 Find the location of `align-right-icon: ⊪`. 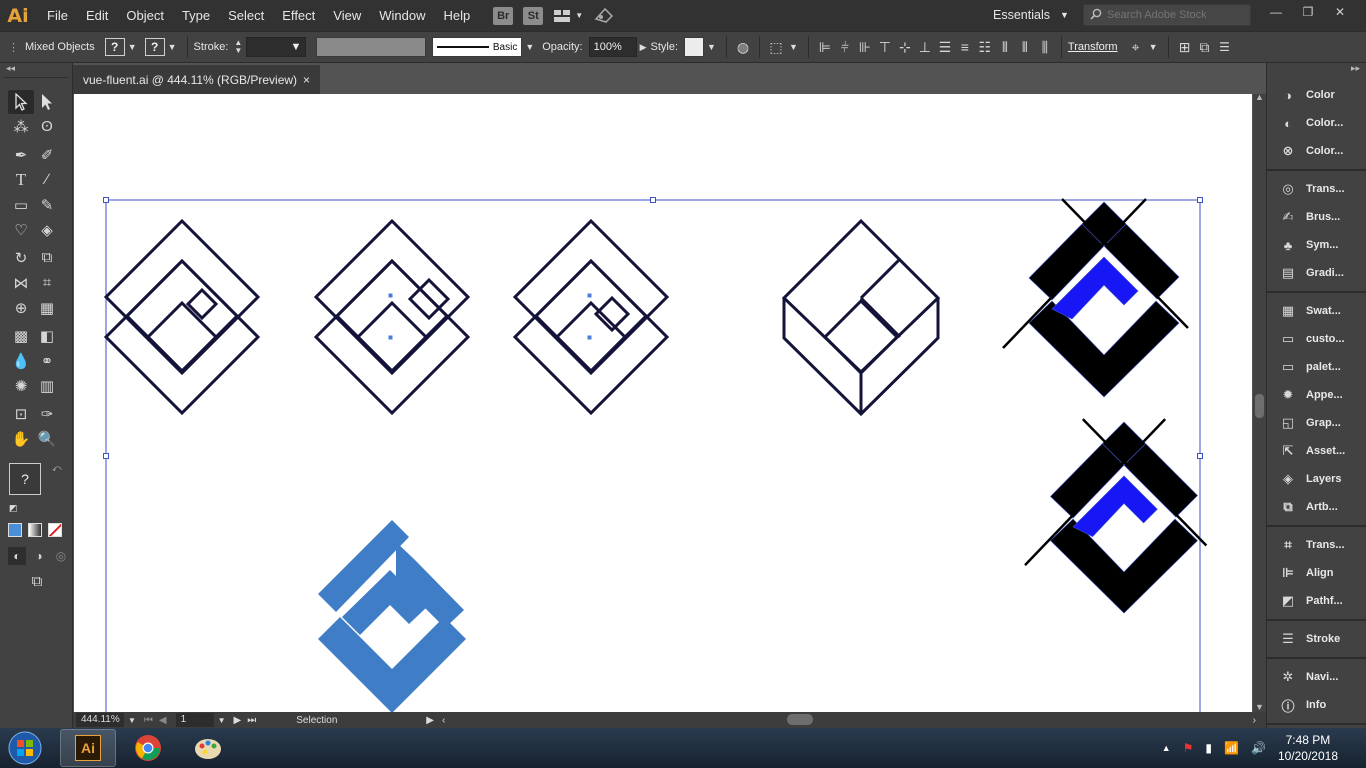

align-right-icon: ⊪ is located at coordinates (865, 47).